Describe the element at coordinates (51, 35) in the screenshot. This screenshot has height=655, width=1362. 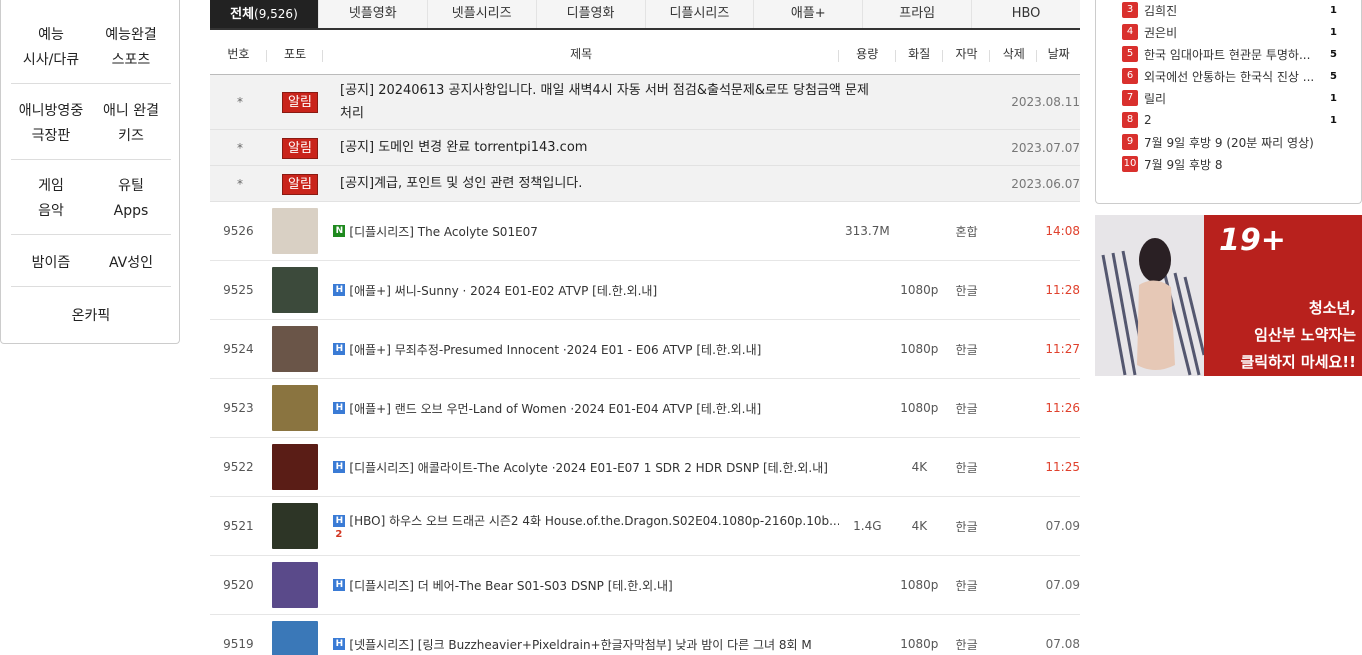
I see `sidebar-item: 예능` at that location.